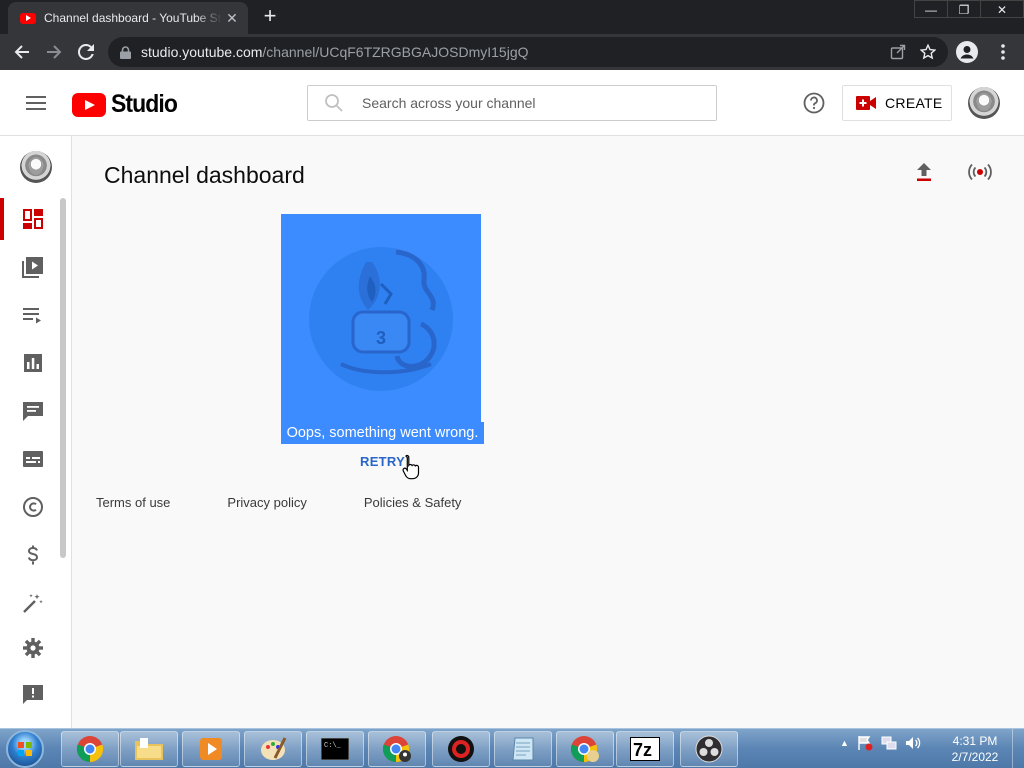 The width and height of the screenshot is (1024, 768). I want to click on channel-avatar, so click(36, 167).